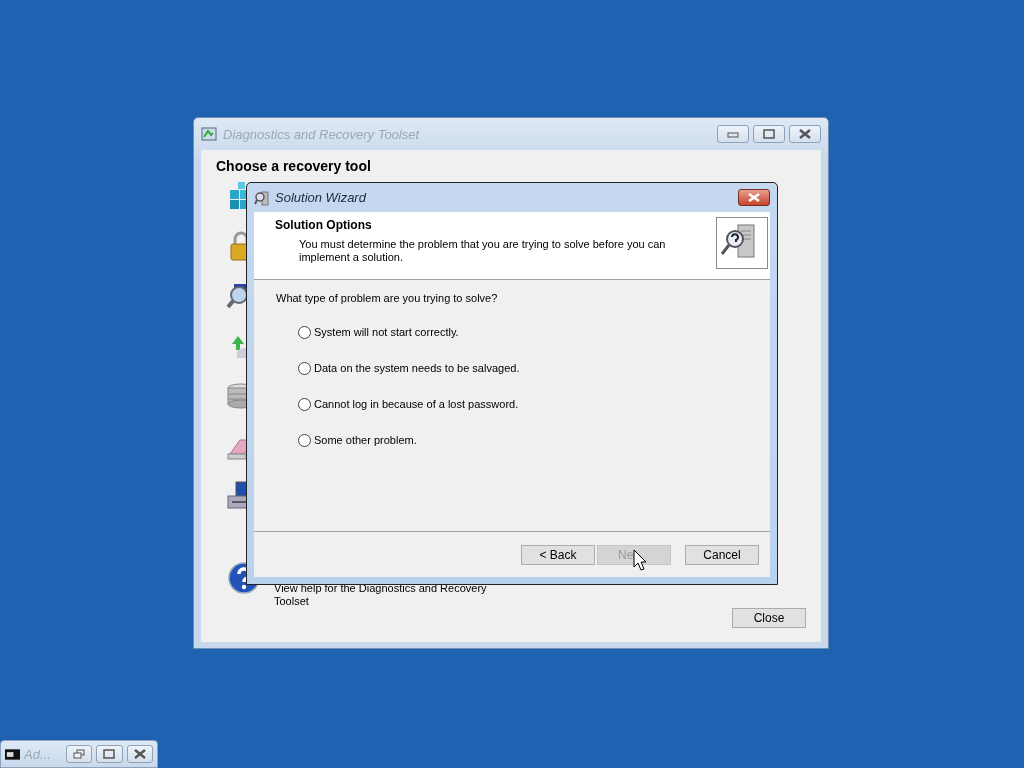 Image resolution: width=1024 pixels, height=768 pixels. I want to click on dialog-title: Solution Wizard, so click(320, 197).